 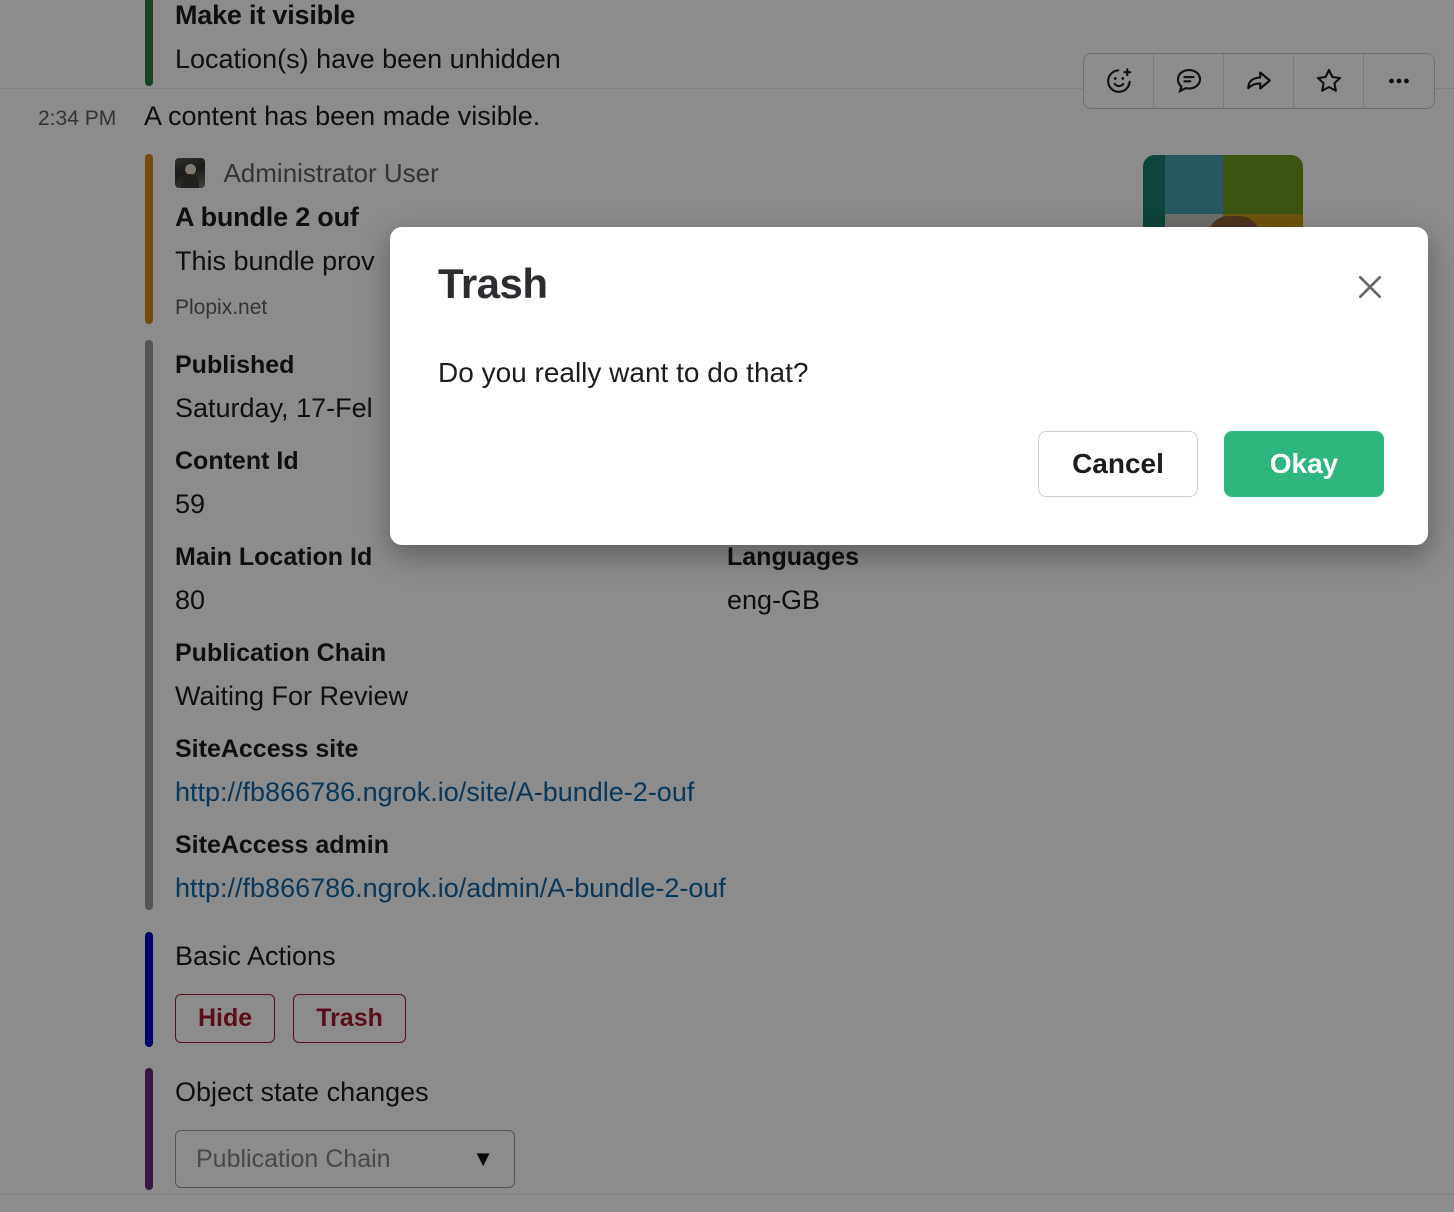 What do you see at coordinates (1211, 464) in the screenshot?
I see `dialog-actions: Cancel Okay` at bounding box center [1211, 464].